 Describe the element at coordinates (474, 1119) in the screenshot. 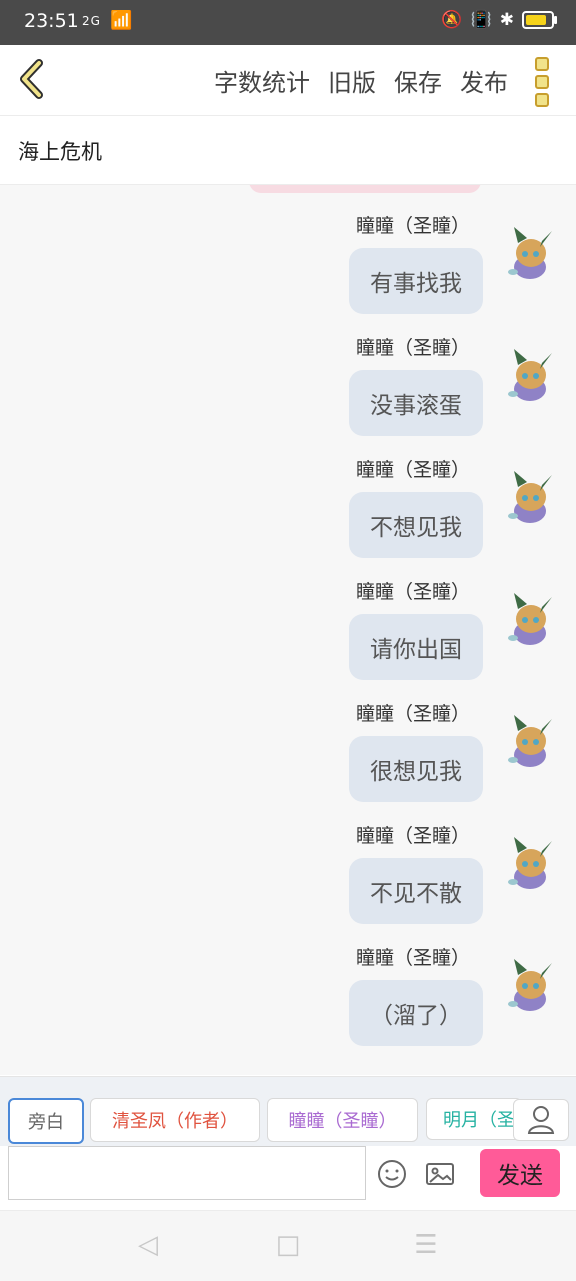

I see `mingyue-character-chip: 明月（圣` at that location.